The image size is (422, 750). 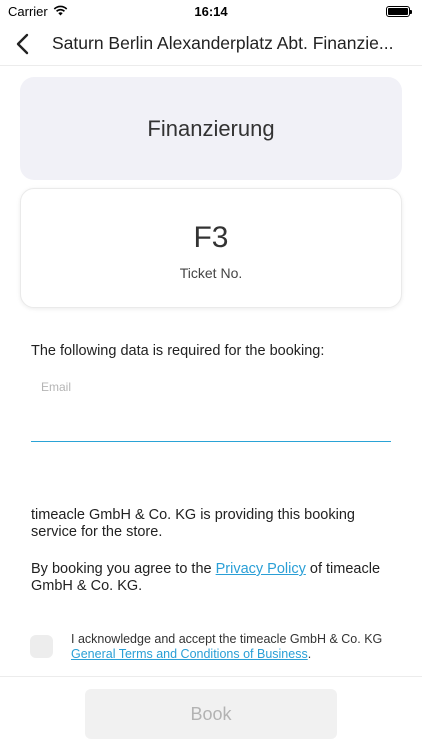 I want to click on status-left: Carrier, so click(x=38, y=11).